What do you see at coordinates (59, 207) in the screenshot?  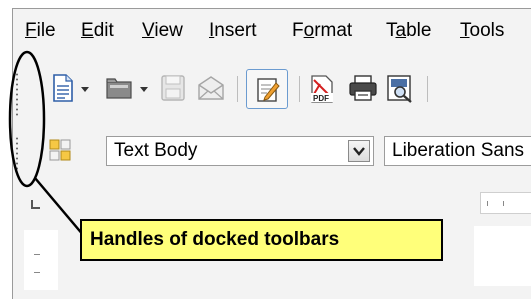 I see `callout-pointer-line` at bounding box center [59, 207].